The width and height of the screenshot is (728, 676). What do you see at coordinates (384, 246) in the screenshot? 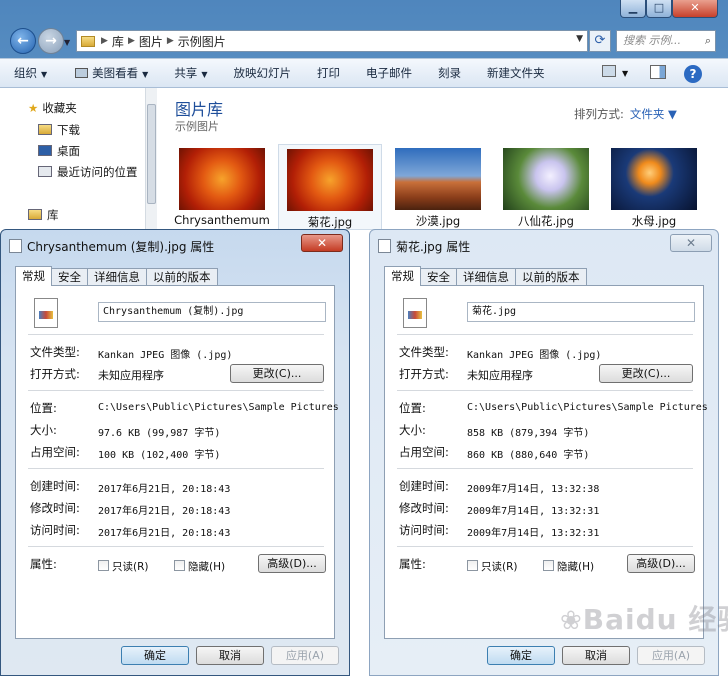
I see `file-icon` at bounding box center [384, 246].